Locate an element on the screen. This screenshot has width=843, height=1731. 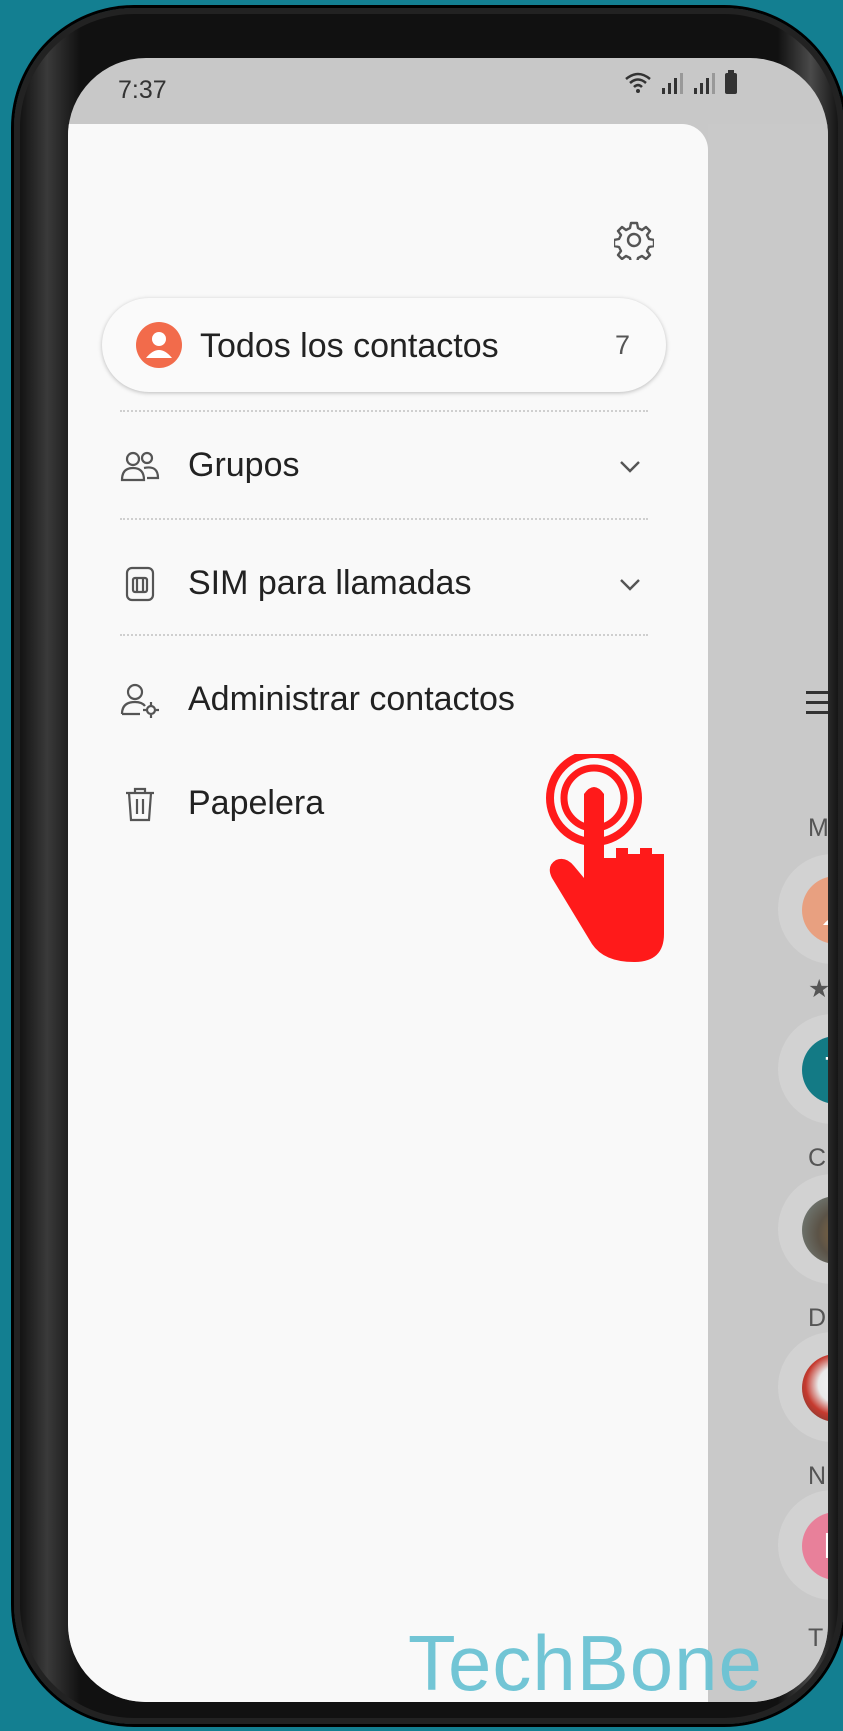
menu-label-administrar: Administrar contactos is located at coordinates (351, 699).